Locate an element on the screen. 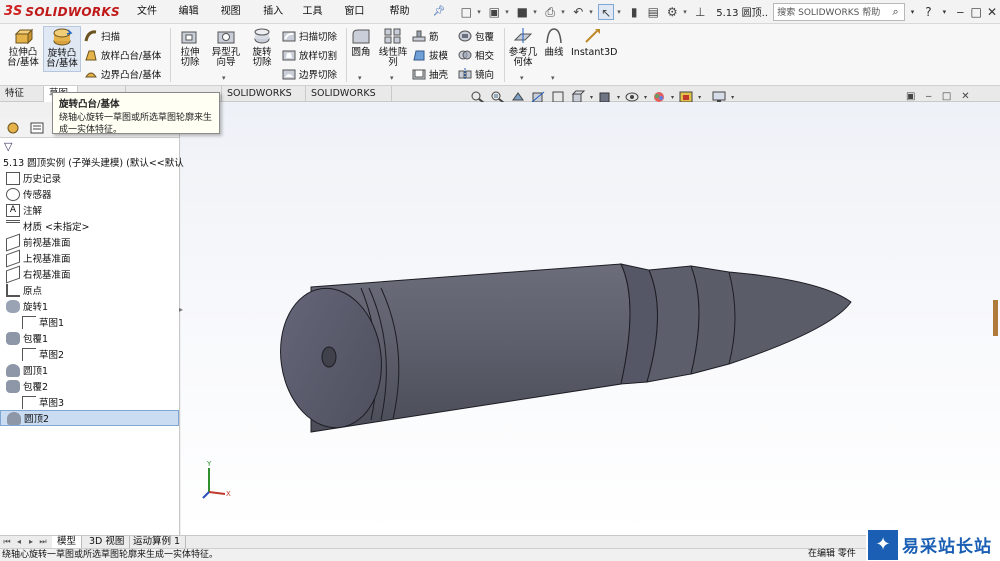 The image size is (1000, 561). select-dropdown-icon: ▾ is located at coordinates (620, 12).